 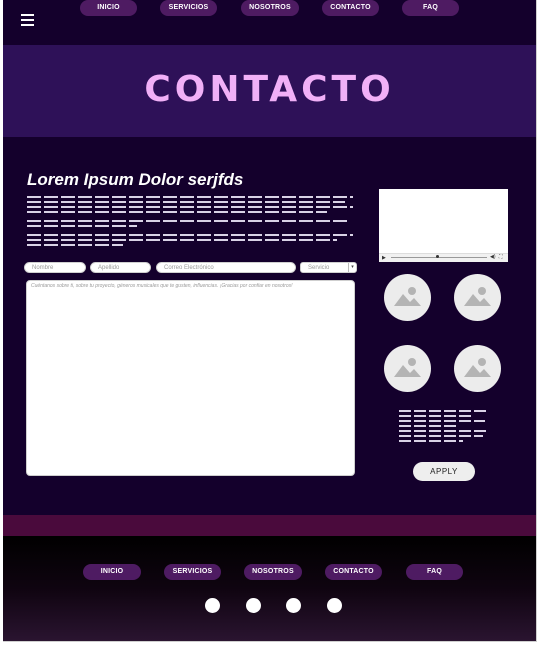 What do you see at coordinates (501, 257) in the screenshot?
I see `fullscreen-icon: ⛶` at bounding box center [501, 257].